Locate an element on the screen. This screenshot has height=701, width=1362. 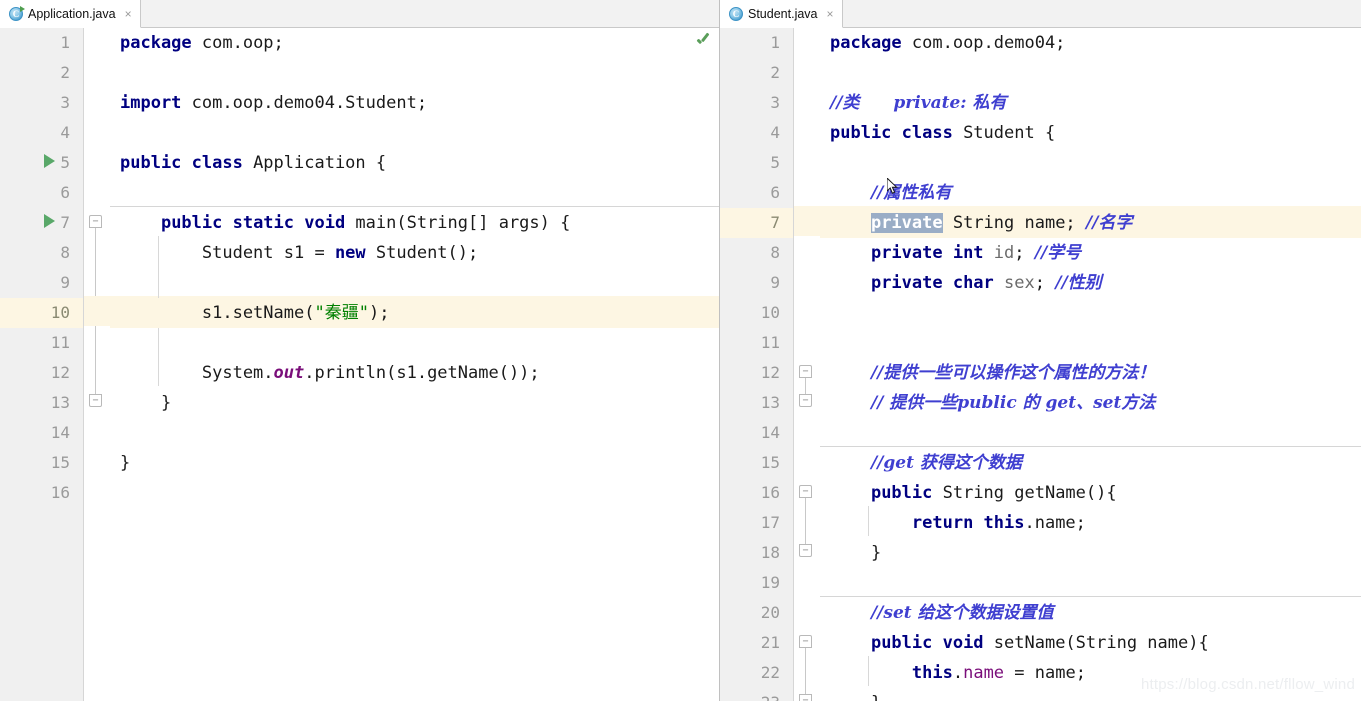
code-line: return this.name; is located at coordinates (1090, 523).